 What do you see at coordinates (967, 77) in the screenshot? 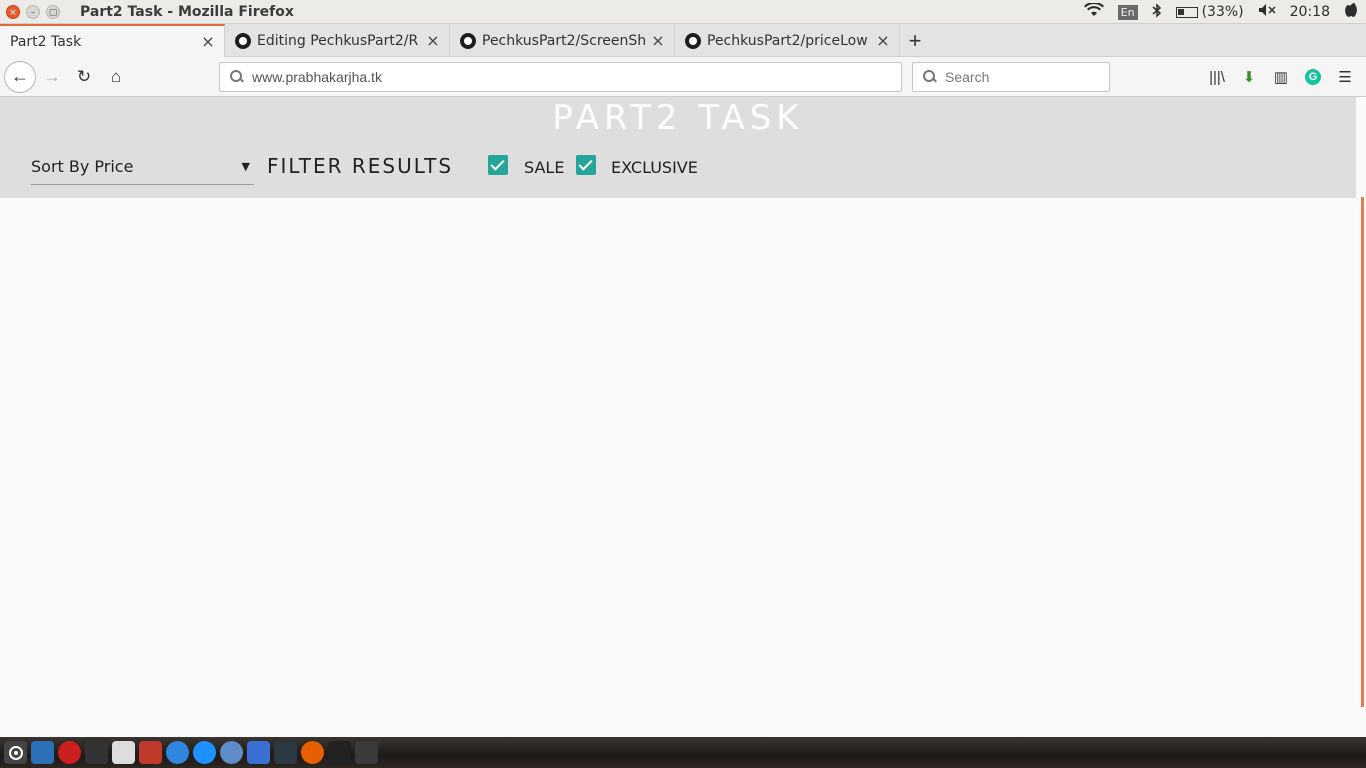
I see `search-placeholder: Search` at bounding box center [967, 77].